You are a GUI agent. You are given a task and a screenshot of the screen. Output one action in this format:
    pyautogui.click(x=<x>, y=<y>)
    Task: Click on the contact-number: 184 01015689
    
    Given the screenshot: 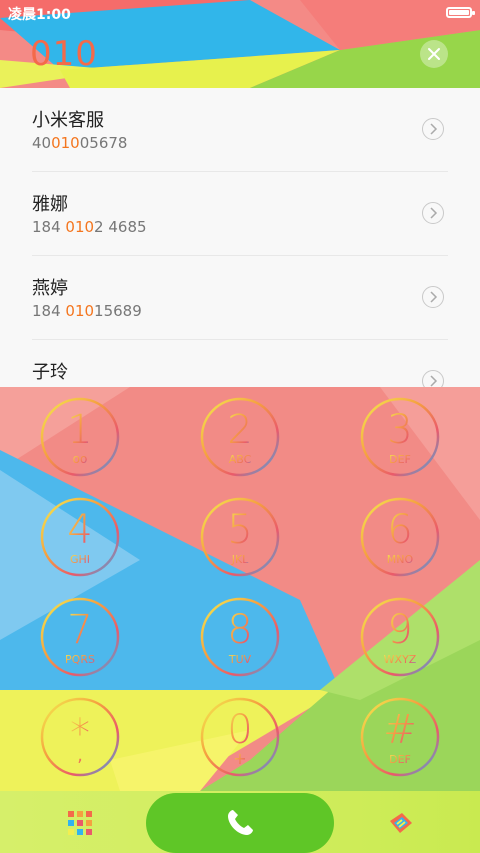 What is the action you would take?
    pyautogui.click(x=87, y=311)
    